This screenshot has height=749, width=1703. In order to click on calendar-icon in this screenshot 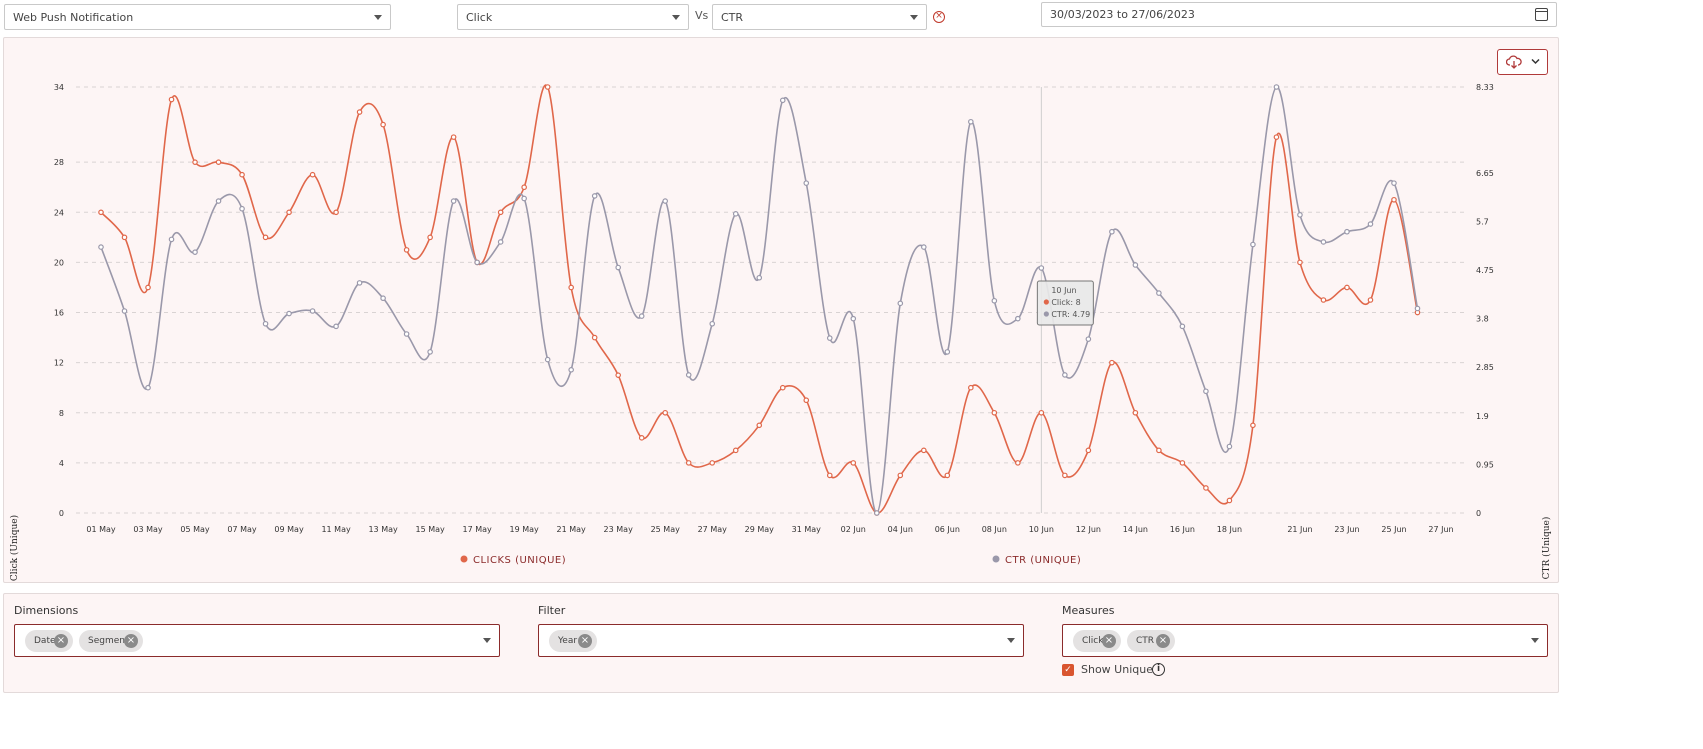, I will do `click(1541, 14)`.